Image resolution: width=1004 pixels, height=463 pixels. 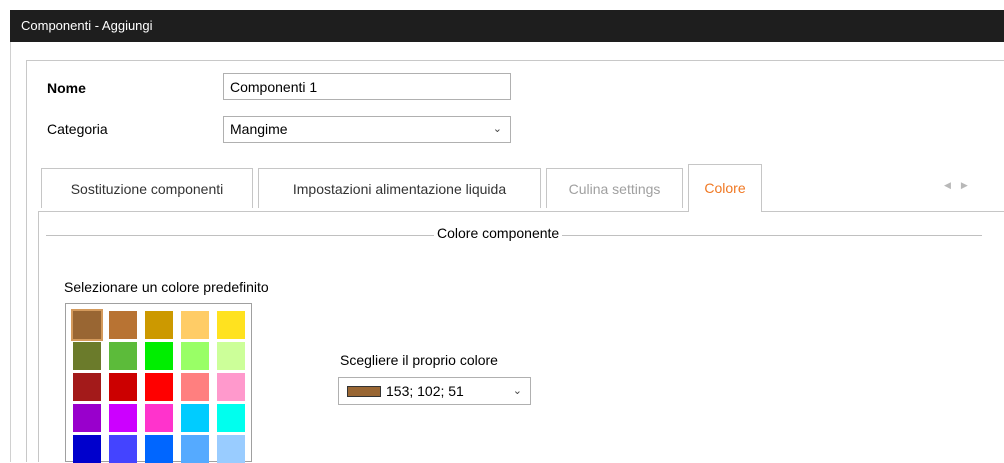 I want to click on tab-colore: Colore, so click(x=725, y=188).